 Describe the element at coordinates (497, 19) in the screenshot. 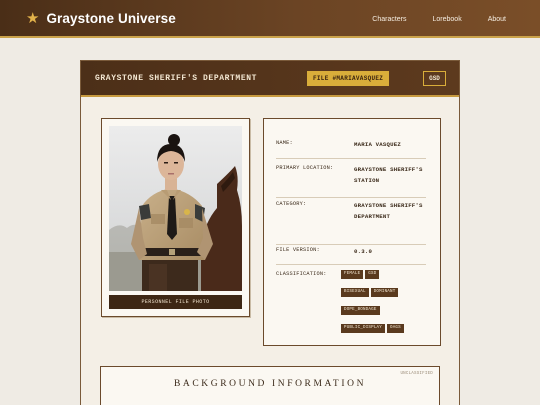

I see `nav-link-about: About` at that location.